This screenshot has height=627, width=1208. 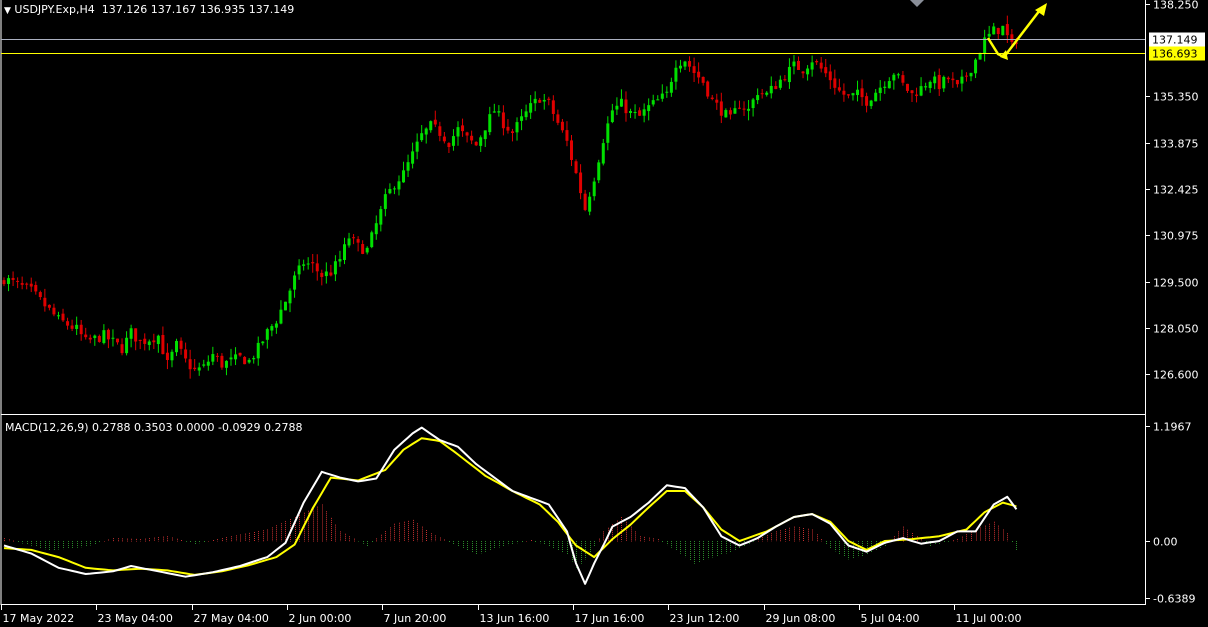 What do you see at coordinates (1176, 97) in the screenshot?
I see `y-tick-label: 135.350` at bounding box center [1176, 97].